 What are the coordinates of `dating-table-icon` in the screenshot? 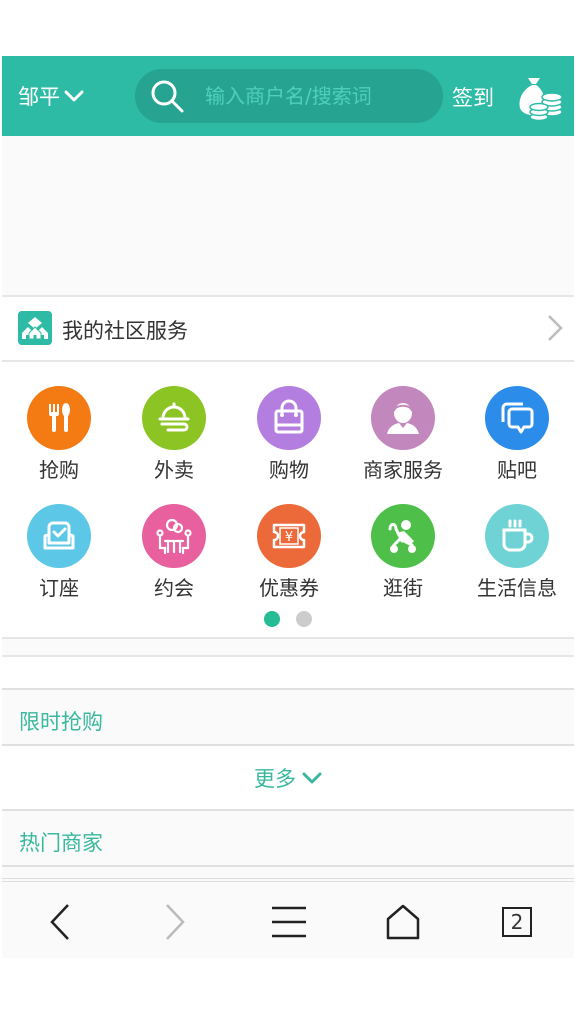 It's located at (174, 536).